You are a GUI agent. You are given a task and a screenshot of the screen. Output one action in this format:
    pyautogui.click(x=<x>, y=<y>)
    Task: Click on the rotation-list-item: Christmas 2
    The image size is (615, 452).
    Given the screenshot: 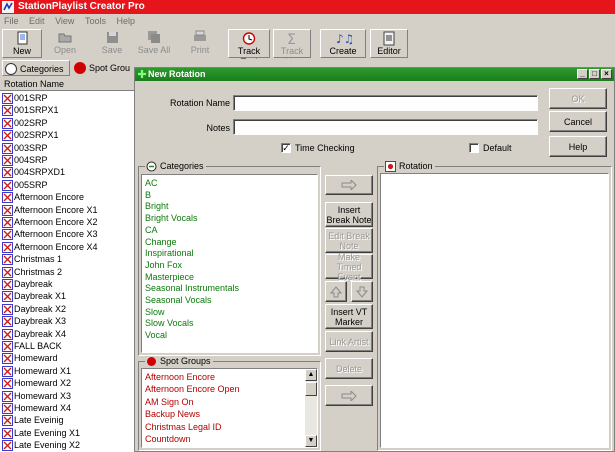 What is the action you would take?
    pyautogui.click(x=31, y=272)
    